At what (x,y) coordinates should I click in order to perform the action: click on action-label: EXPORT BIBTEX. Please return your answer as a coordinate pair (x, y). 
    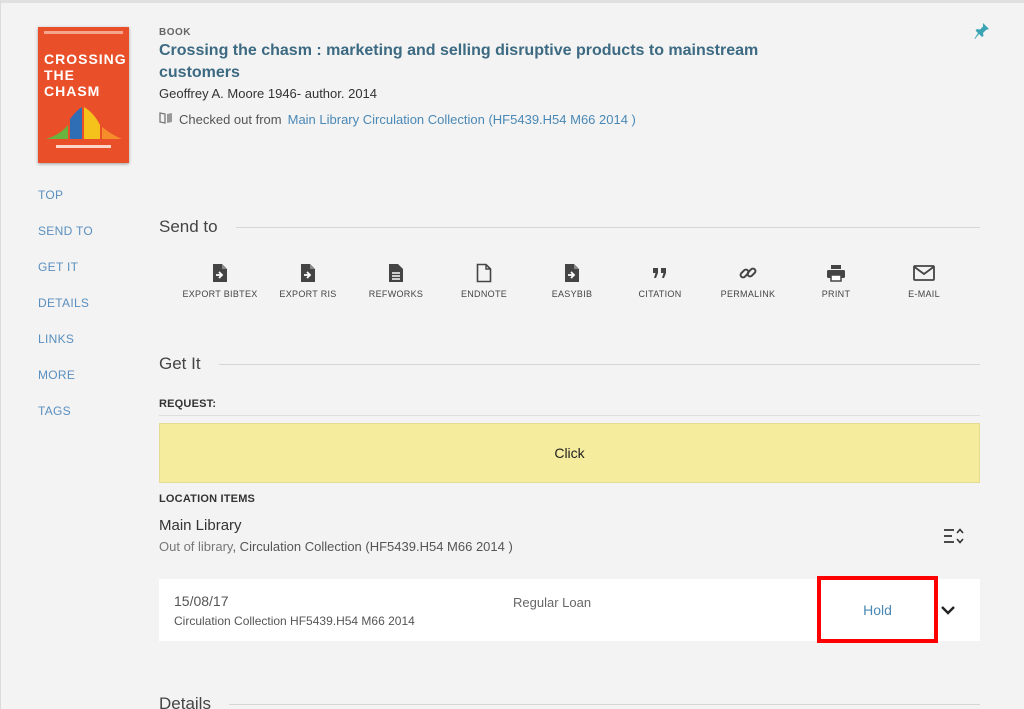
    Looking at the image, I should click on (220, 294).